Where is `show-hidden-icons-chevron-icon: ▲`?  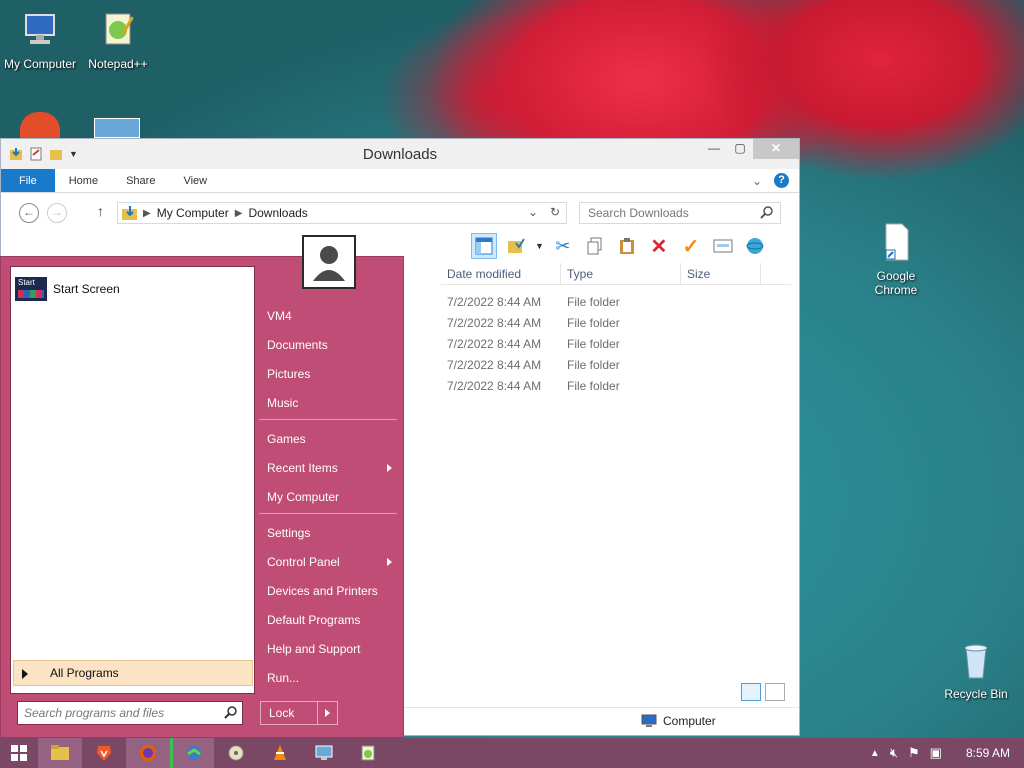
show-hidden-icons-chevron-icon: ▲ is located at coordinates (875, 753).